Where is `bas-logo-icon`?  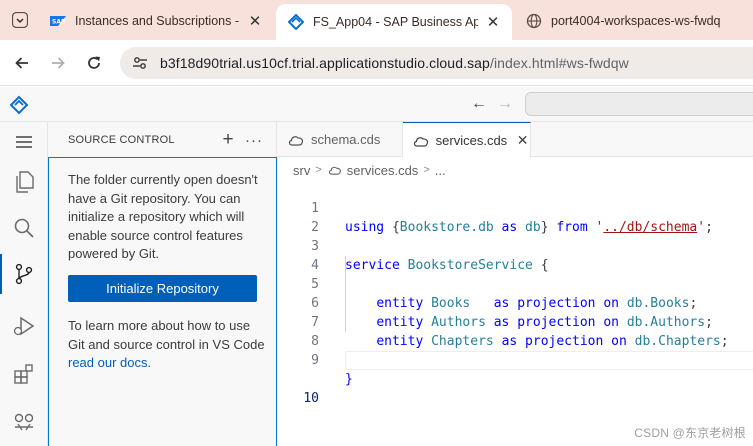 bas-logo-icon is located at coordinates (19, 105).